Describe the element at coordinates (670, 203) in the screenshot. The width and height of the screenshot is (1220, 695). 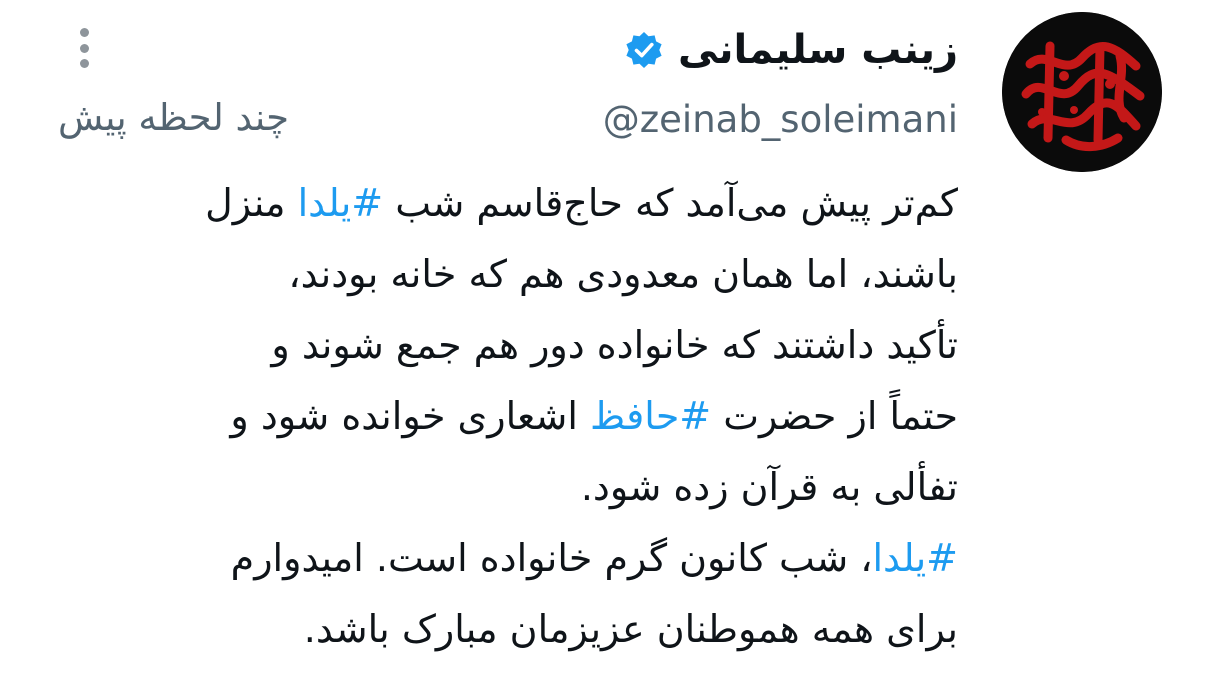
I see `tweet-text-segment: کم‌تر پیش می‌آمد که حاج‌قاسم شب` at that location.